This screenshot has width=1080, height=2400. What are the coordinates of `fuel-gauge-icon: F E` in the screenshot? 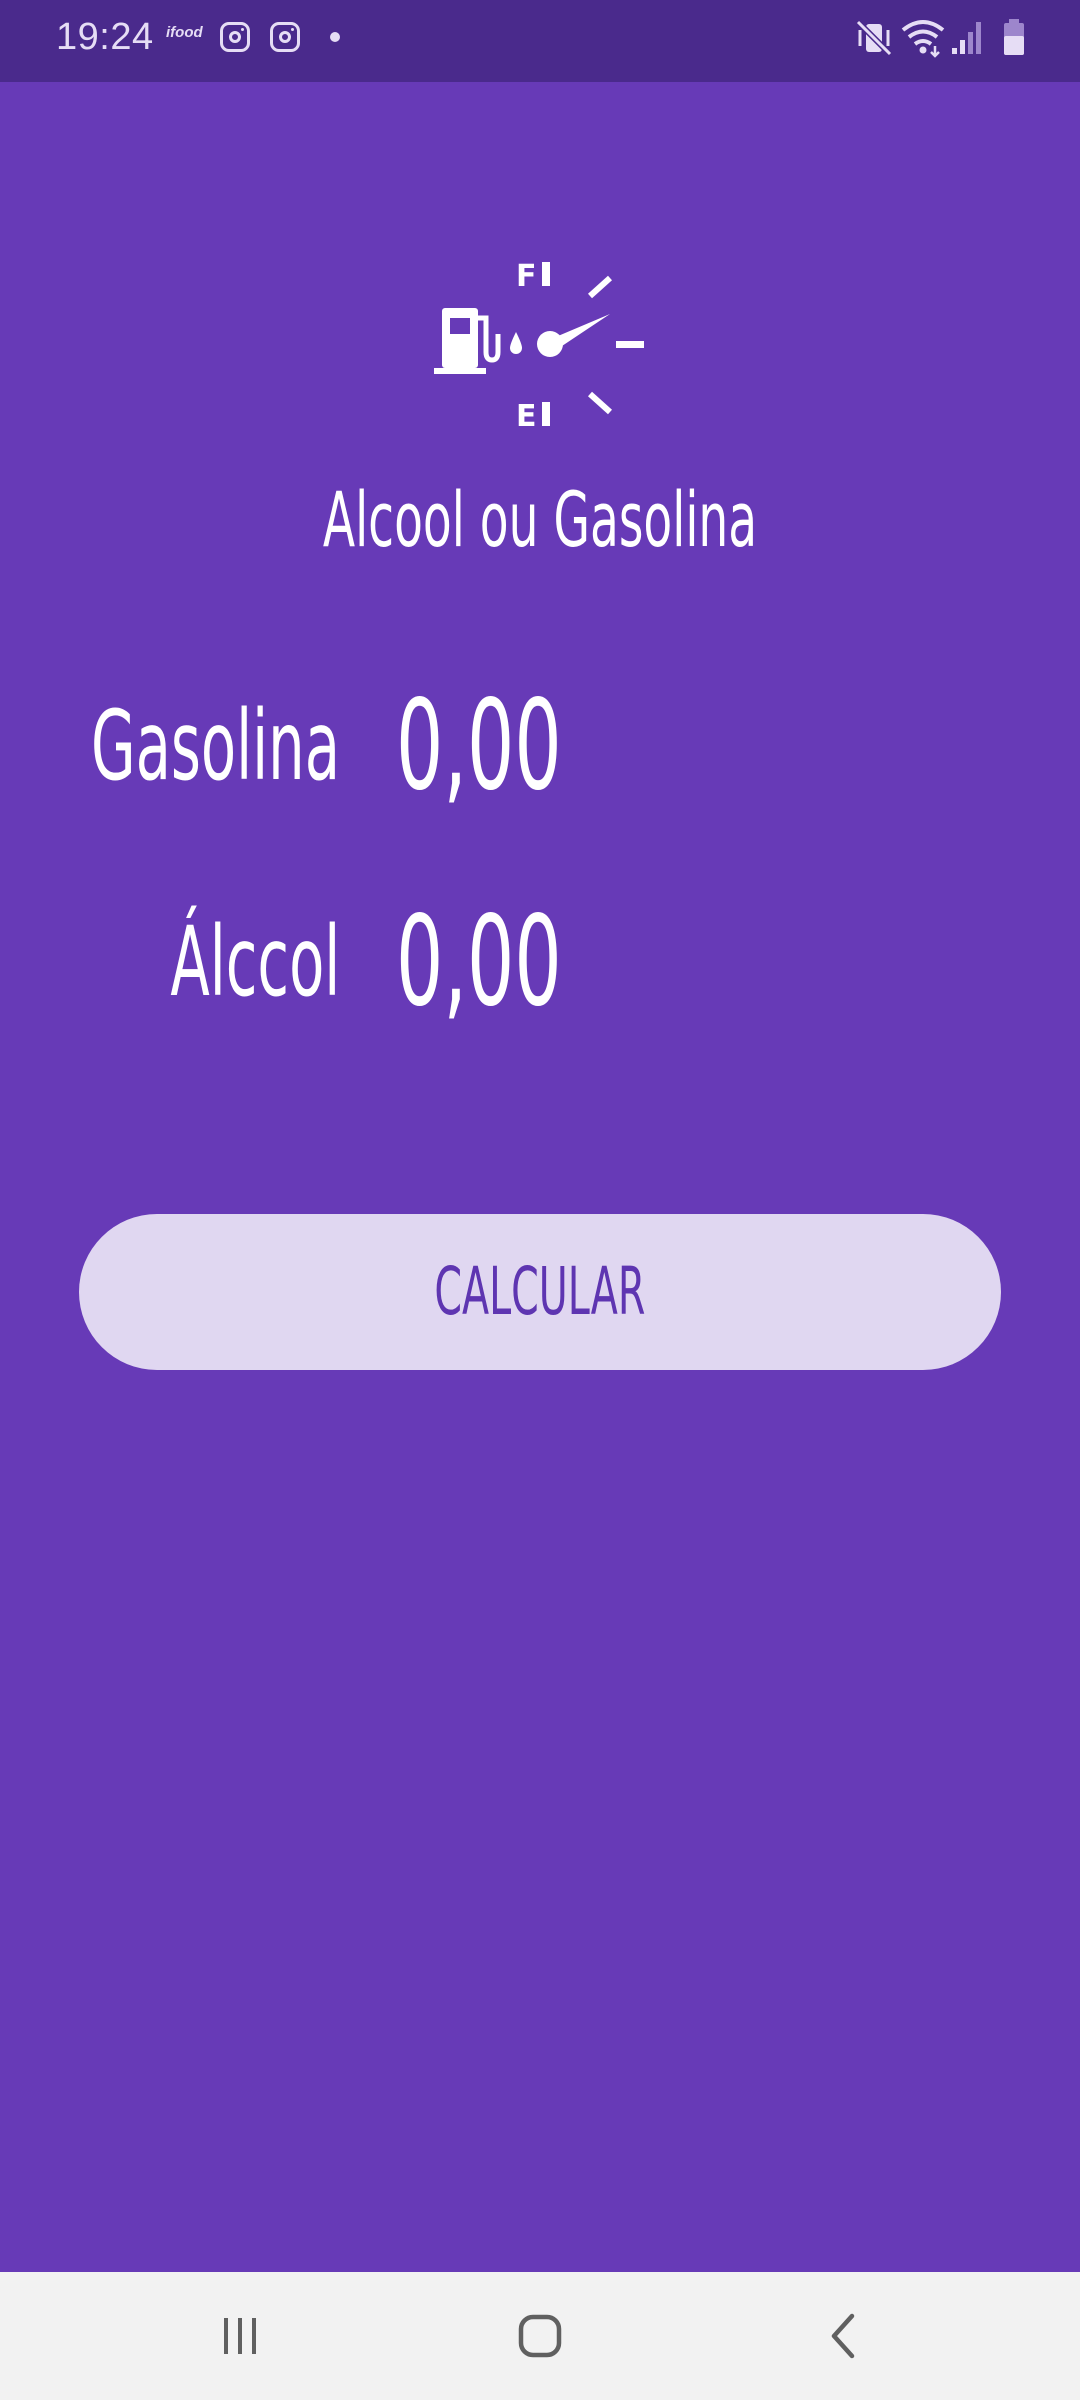 It's located at (539, 346).